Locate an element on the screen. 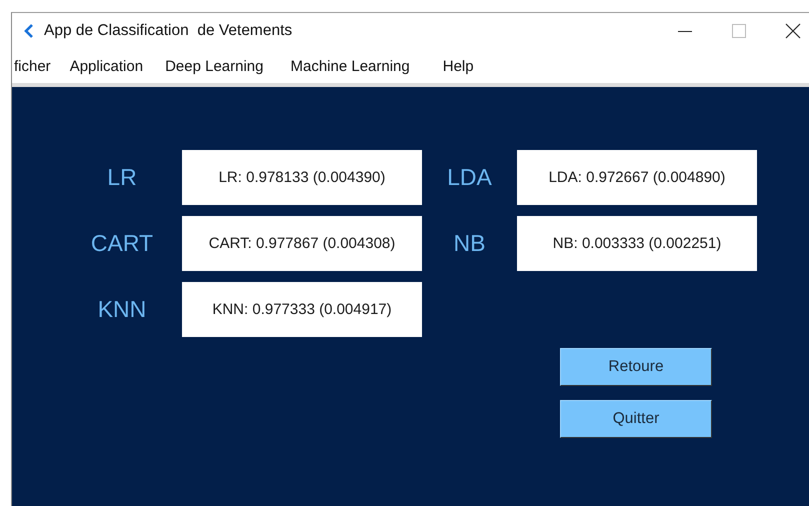 The image size is (809, 506). result-display: NB: 0.003333 (0.002251) is located at coordinates (637, 243).